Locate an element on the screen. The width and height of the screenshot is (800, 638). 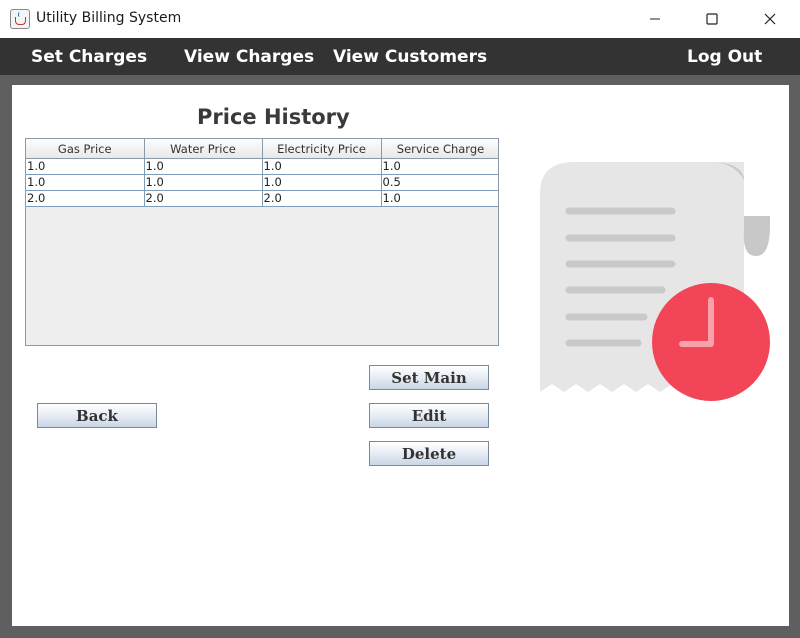
table-row: 1.0 1.0 1.0 0.5 is located at coordinates (262, 182).